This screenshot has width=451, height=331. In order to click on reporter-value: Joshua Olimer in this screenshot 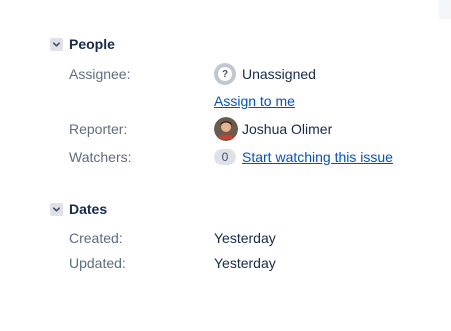, I will do `click(273, 129)`.